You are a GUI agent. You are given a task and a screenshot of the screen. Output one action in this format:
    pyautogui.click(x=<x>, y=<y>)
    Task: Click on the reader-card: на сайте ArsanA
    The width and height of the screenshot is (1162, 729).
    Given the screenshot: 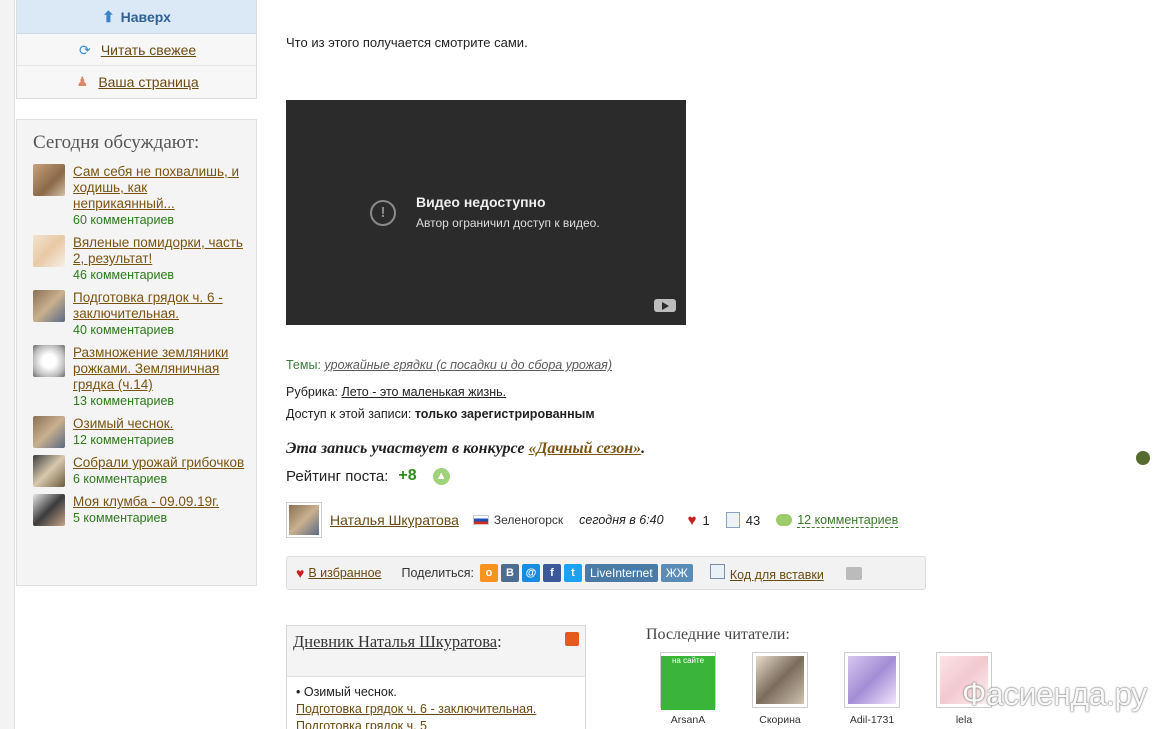 What is the action you would take?
    pyautogui.click(x=688, y=689)
    